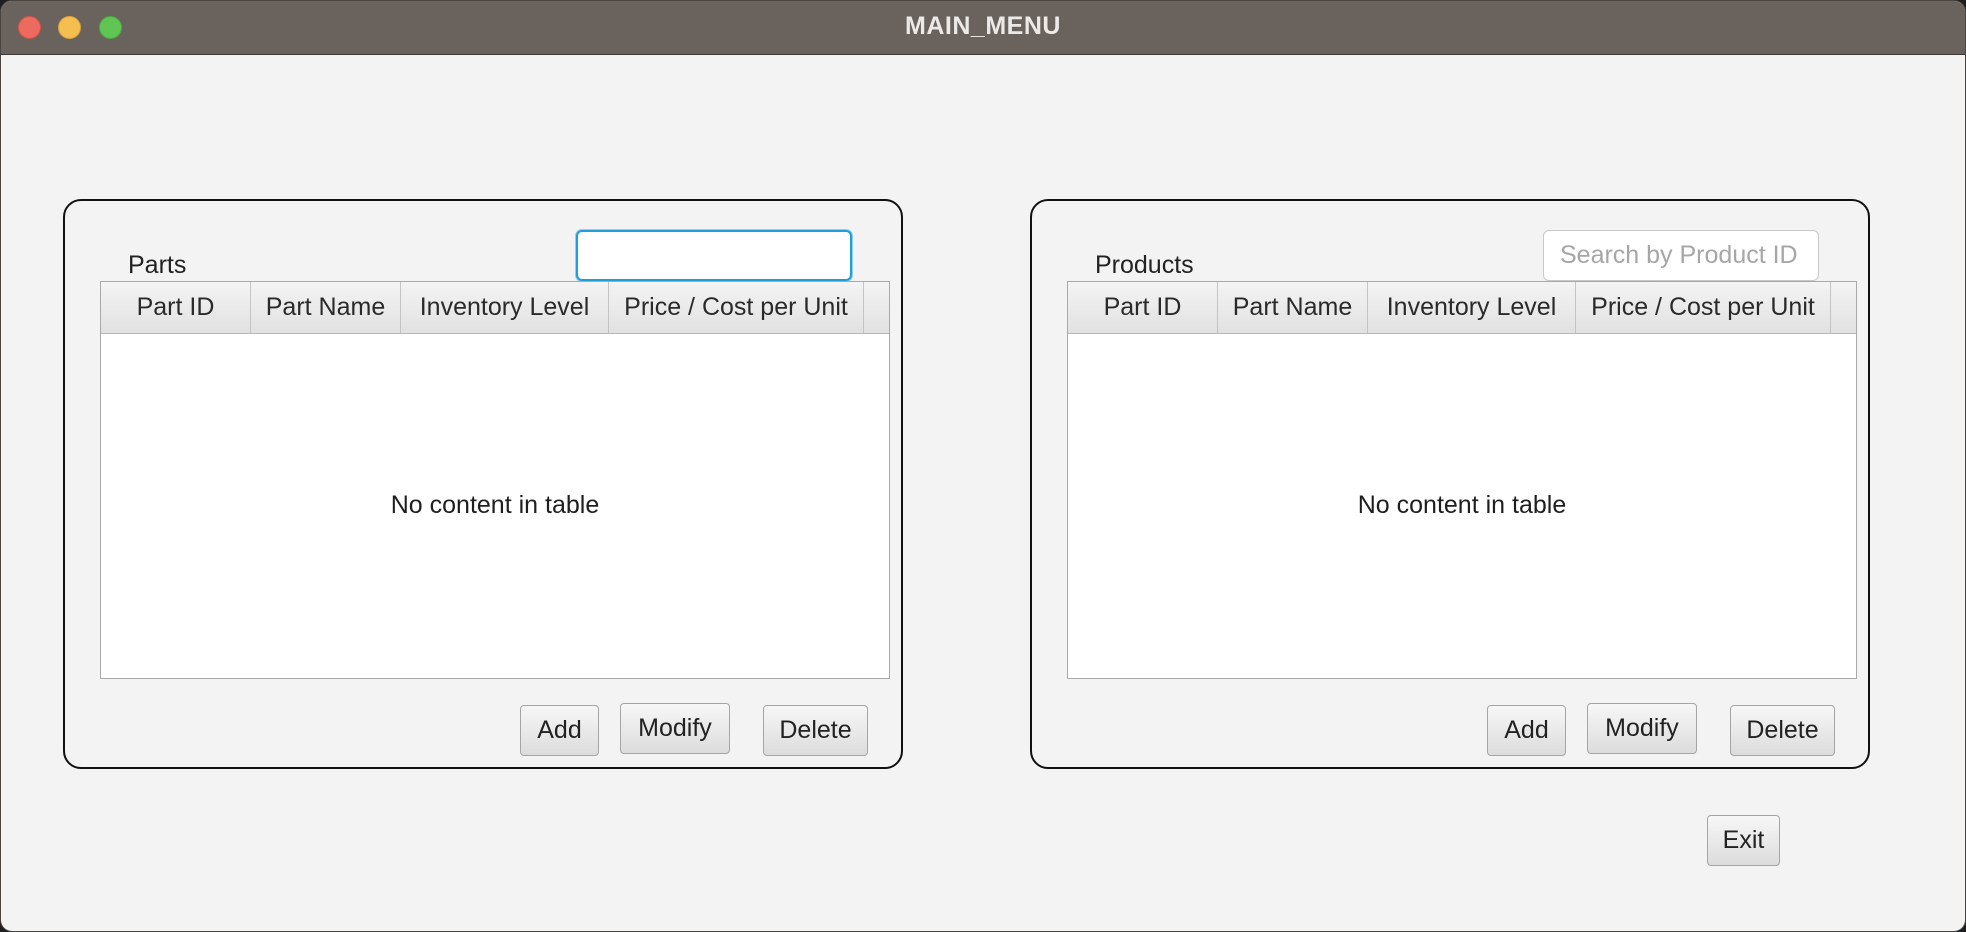  What do you see at coordinates (876, 307) in the screenshot?
I see `parts-column-filler` at bounding box center [876, 307].